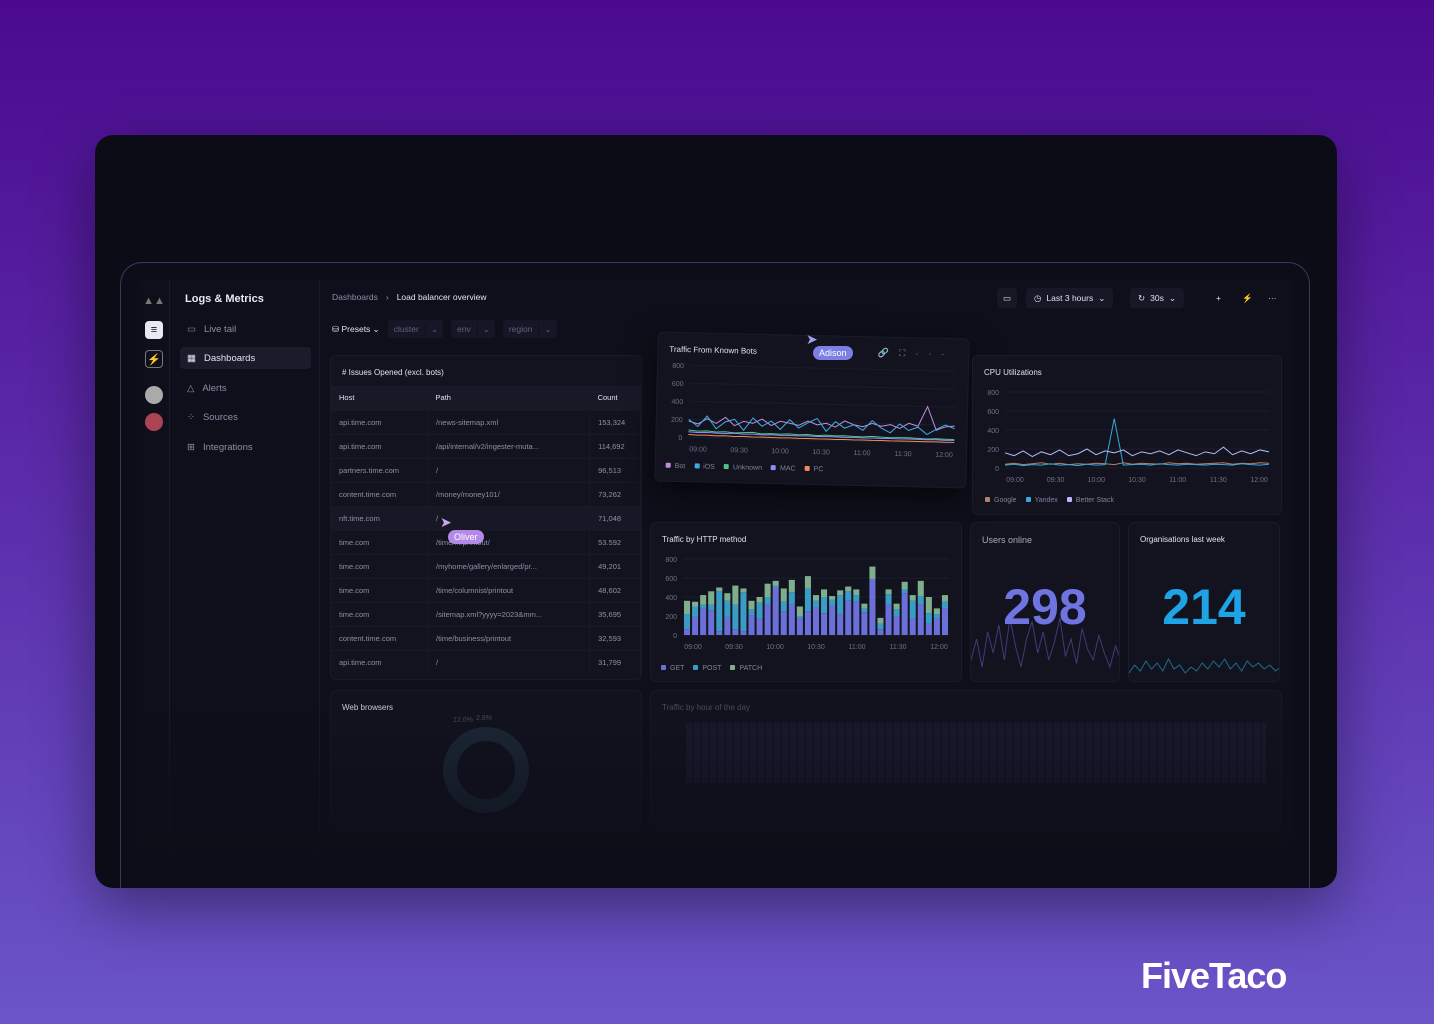  What do you see at coordinates (707, 668) in the screenshot?
I see `legend-item: POST` at bounding box center [707, 668].